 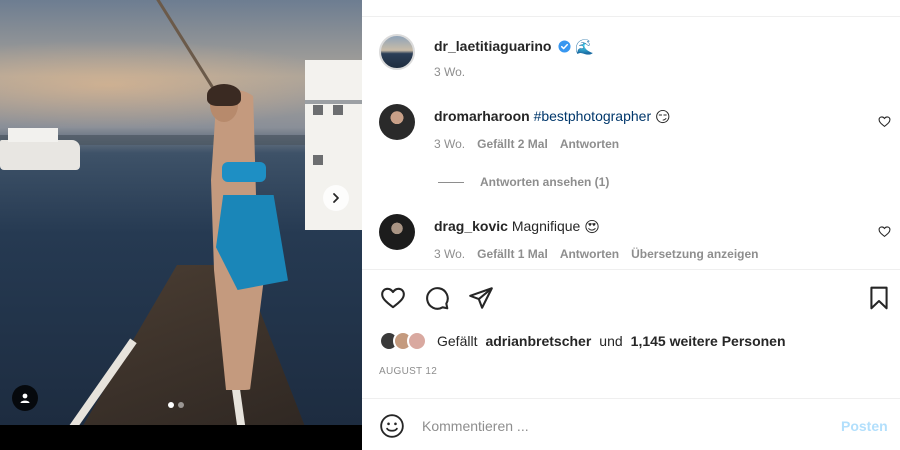 I want to click on comment-row: drag_kovic Magnifique 😍, so click(x=517, y=226).